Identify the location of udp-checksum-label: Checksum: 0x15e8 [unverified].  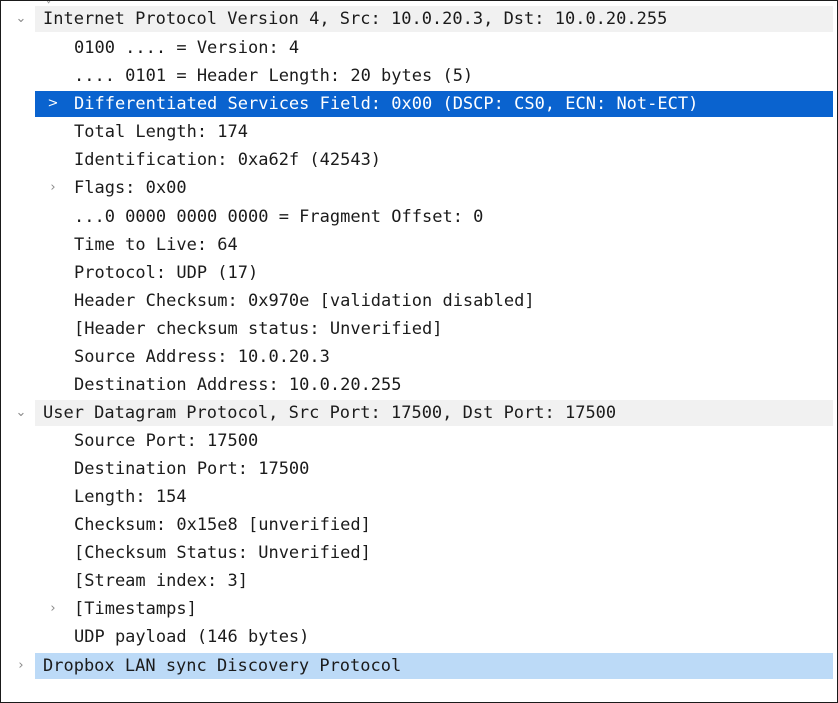
(222, 525).